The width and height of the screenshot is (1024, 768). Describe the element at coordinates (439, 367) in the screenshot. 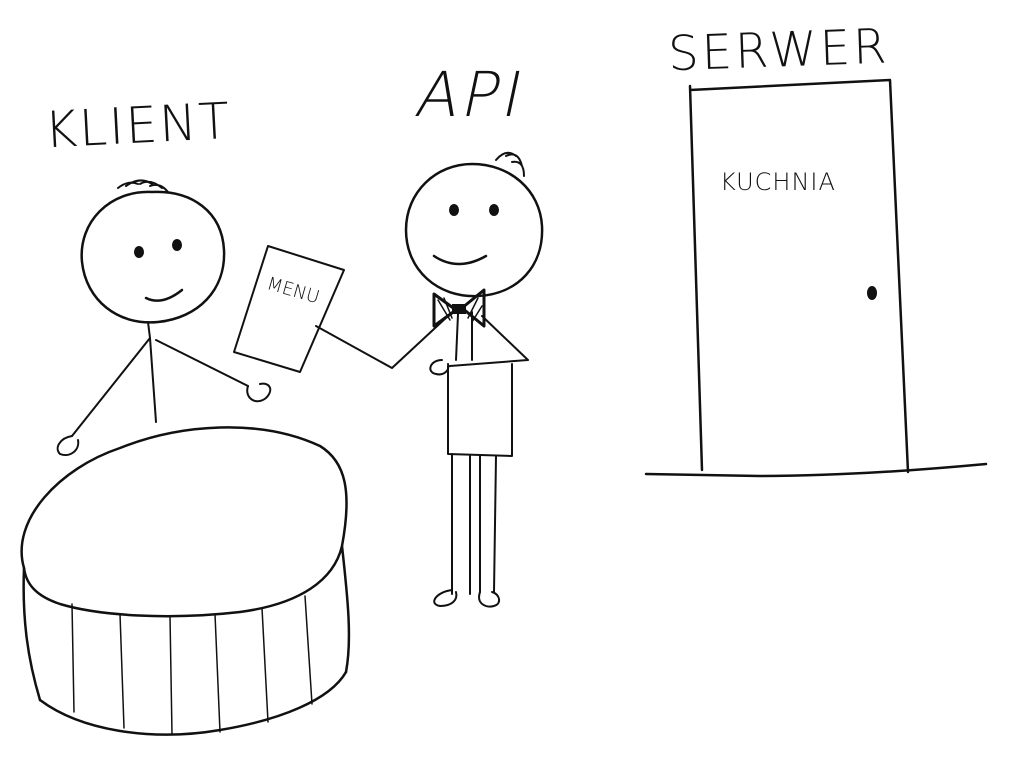

I see `api-hand` at that location.